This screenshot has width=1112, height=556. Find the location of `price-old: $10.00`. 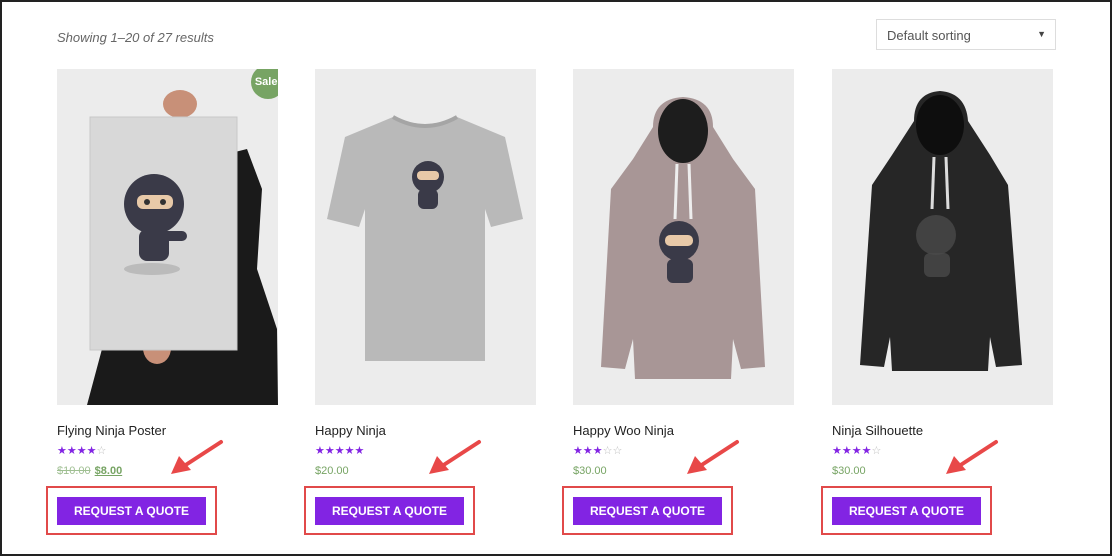

price-old: $10.00 is located at coordinates (74, 471).